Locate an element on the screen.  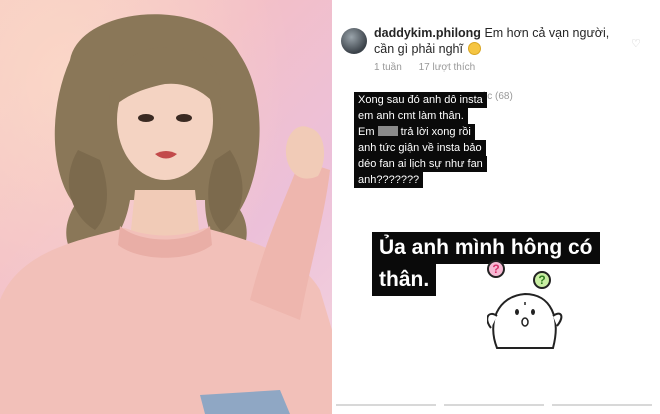
caption-line: anh??????? is located at coordinates (389, 180).